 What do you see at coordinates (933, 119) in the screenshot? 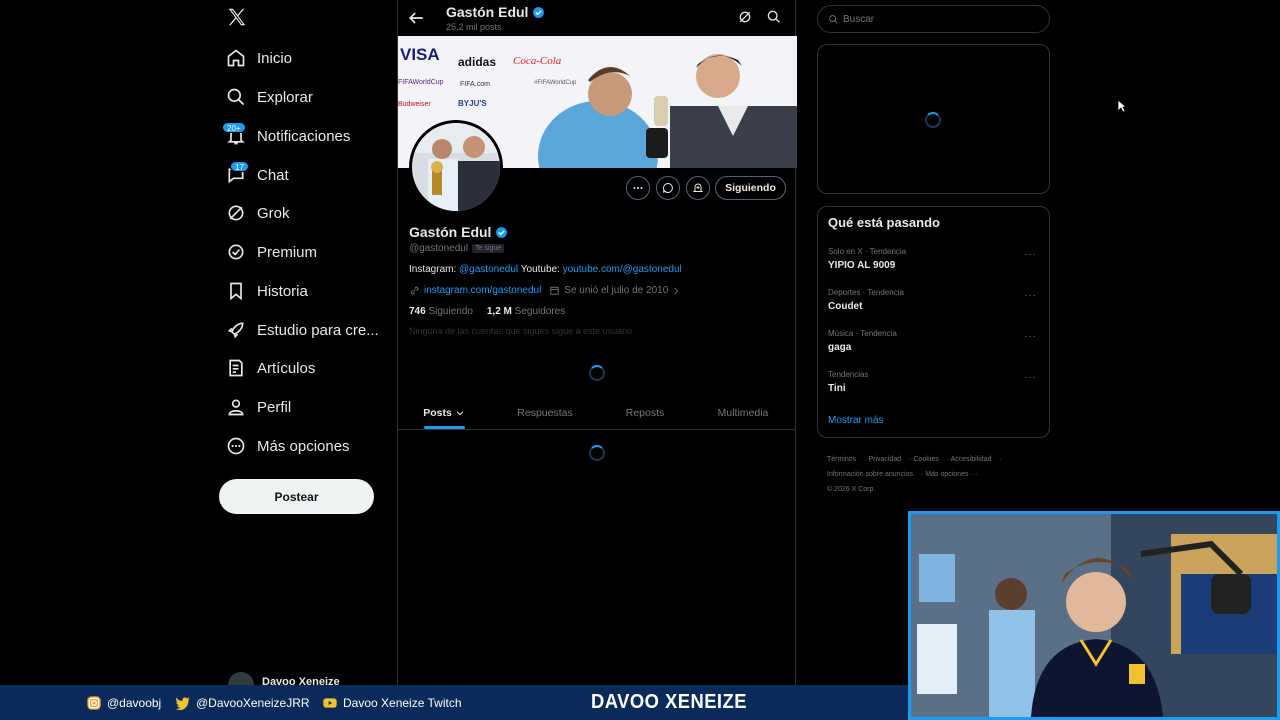
I see `loading-panel` at bounding box center [933, 119].